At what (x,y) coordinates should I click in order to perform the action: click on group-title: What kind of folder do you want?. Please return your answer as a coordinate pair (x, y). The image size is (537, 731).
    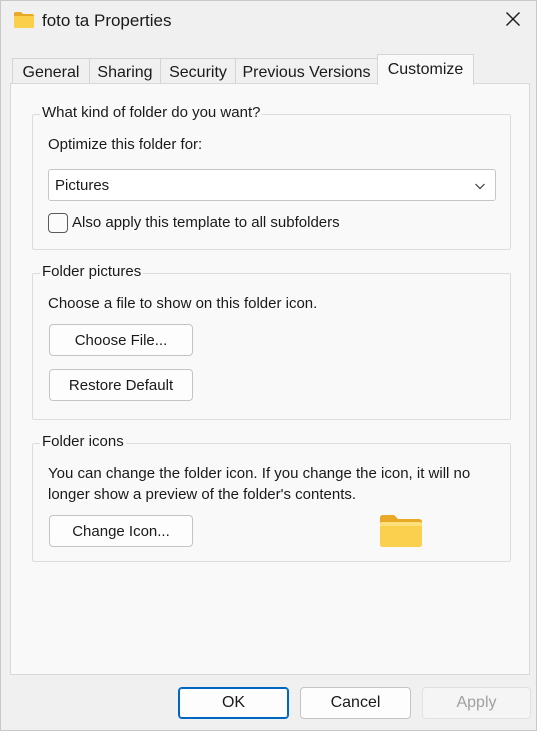
    Looking at the image, I should click on (151, 112).